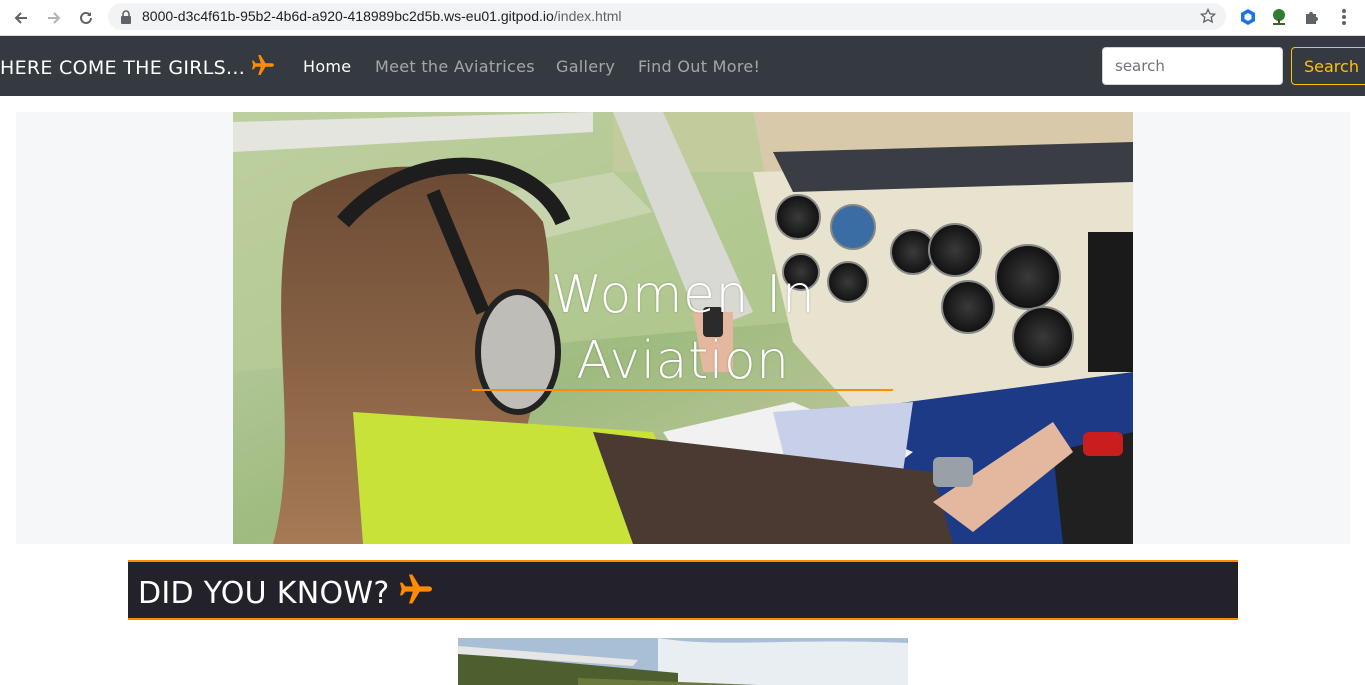 This screenshot has width=1365, height=685. I want to click on lock-icon, so click(126, 18).